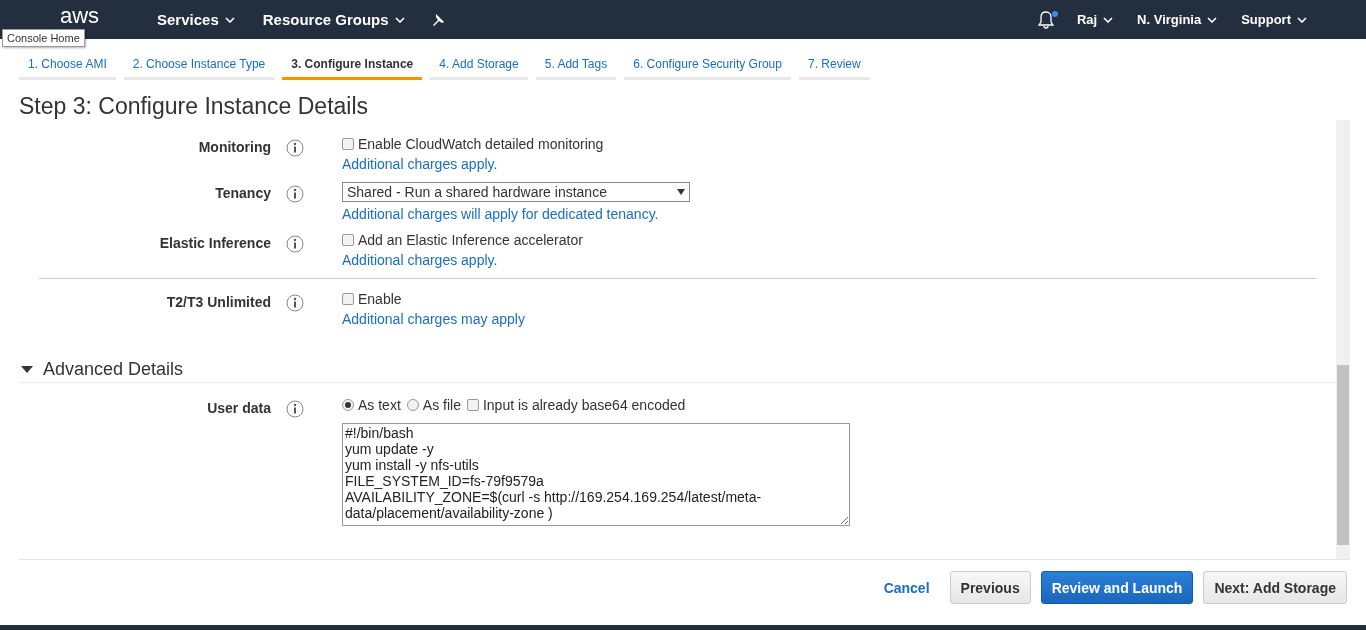  What do you see at coordinates (433, 319) in the screenshot?
I see `charges-link: Additional charges may apply` at bounding box center [433, 319].